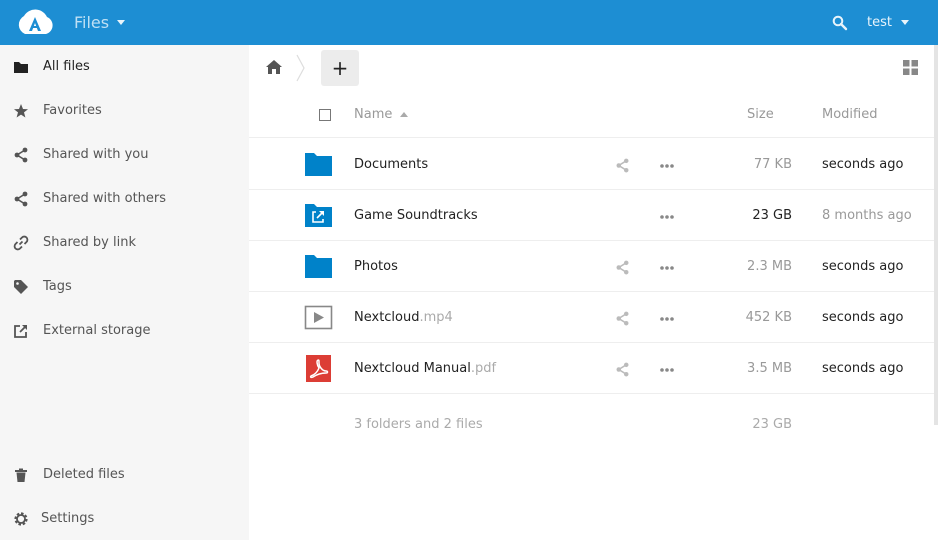 The width and height of the screenshot is (938, 541). Describe the element at coordinates (936, 235) in the screenshot. I see `scrollbar` at that location.